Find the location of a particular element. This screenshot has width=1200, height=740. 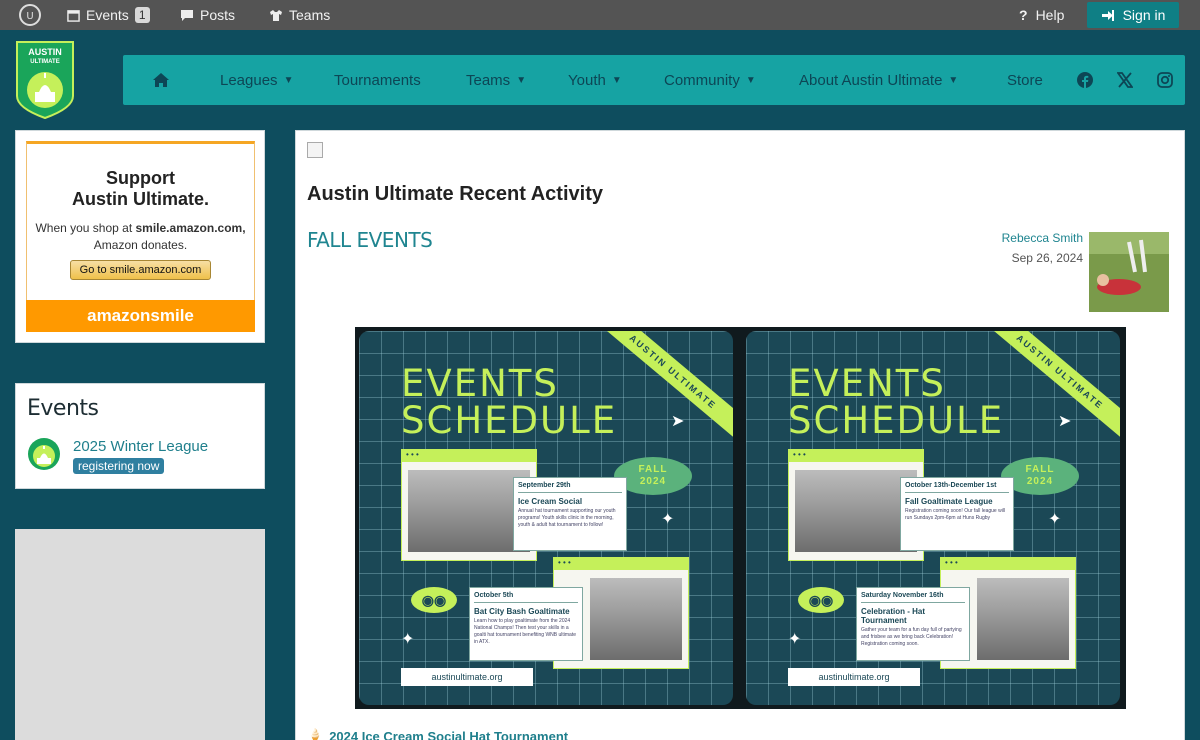

top-bar: U Events 1 Posts Teams ? Help Sign in is located at coordinates (600, 15).